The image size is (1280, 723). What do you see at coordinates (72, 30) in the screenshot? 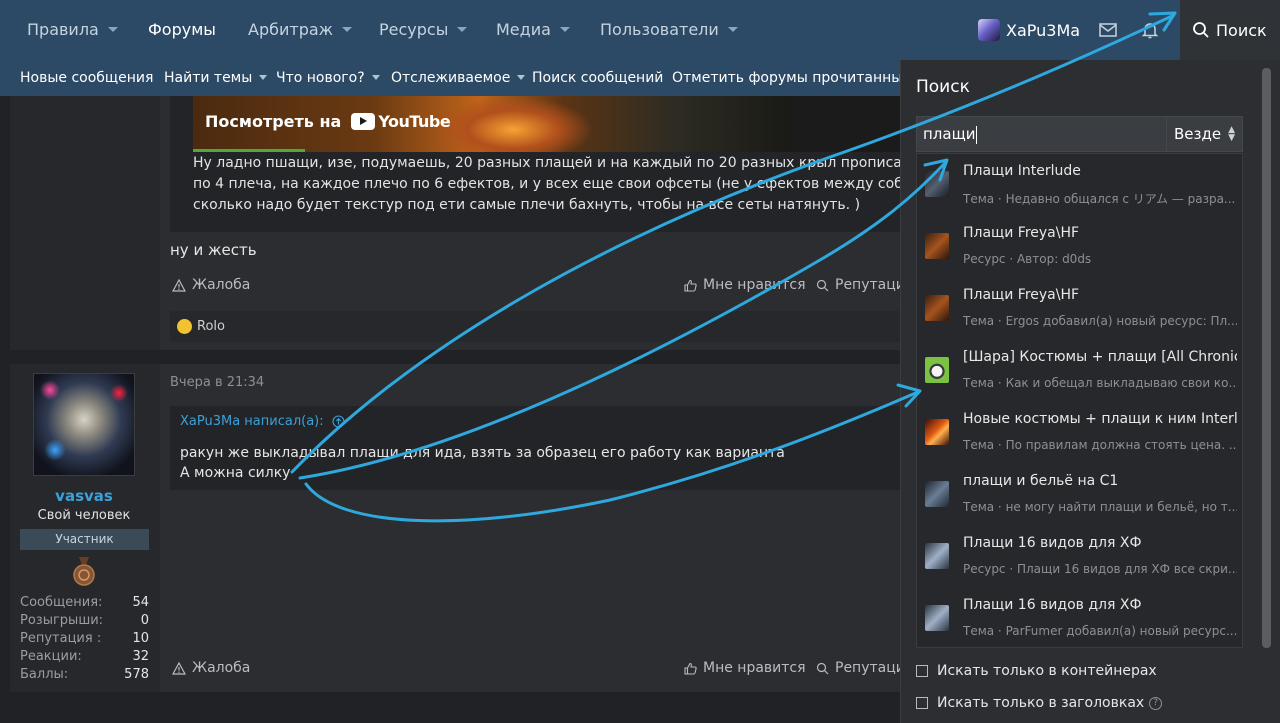
I see `nav-rules: Правила` at bounding box center [72, 30].